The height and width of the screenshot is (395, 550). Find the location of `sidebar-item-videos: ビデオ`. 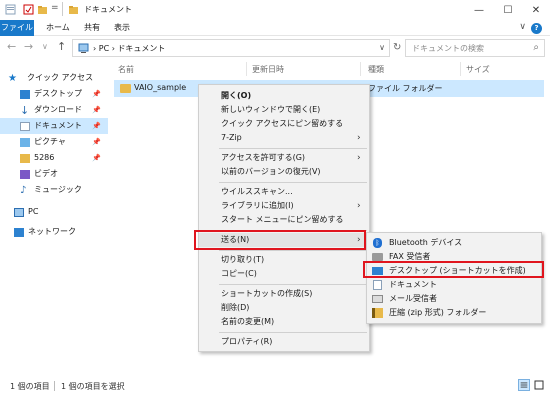

sidebar-item-videos: ビデオ is located at coordinates (54, 174).